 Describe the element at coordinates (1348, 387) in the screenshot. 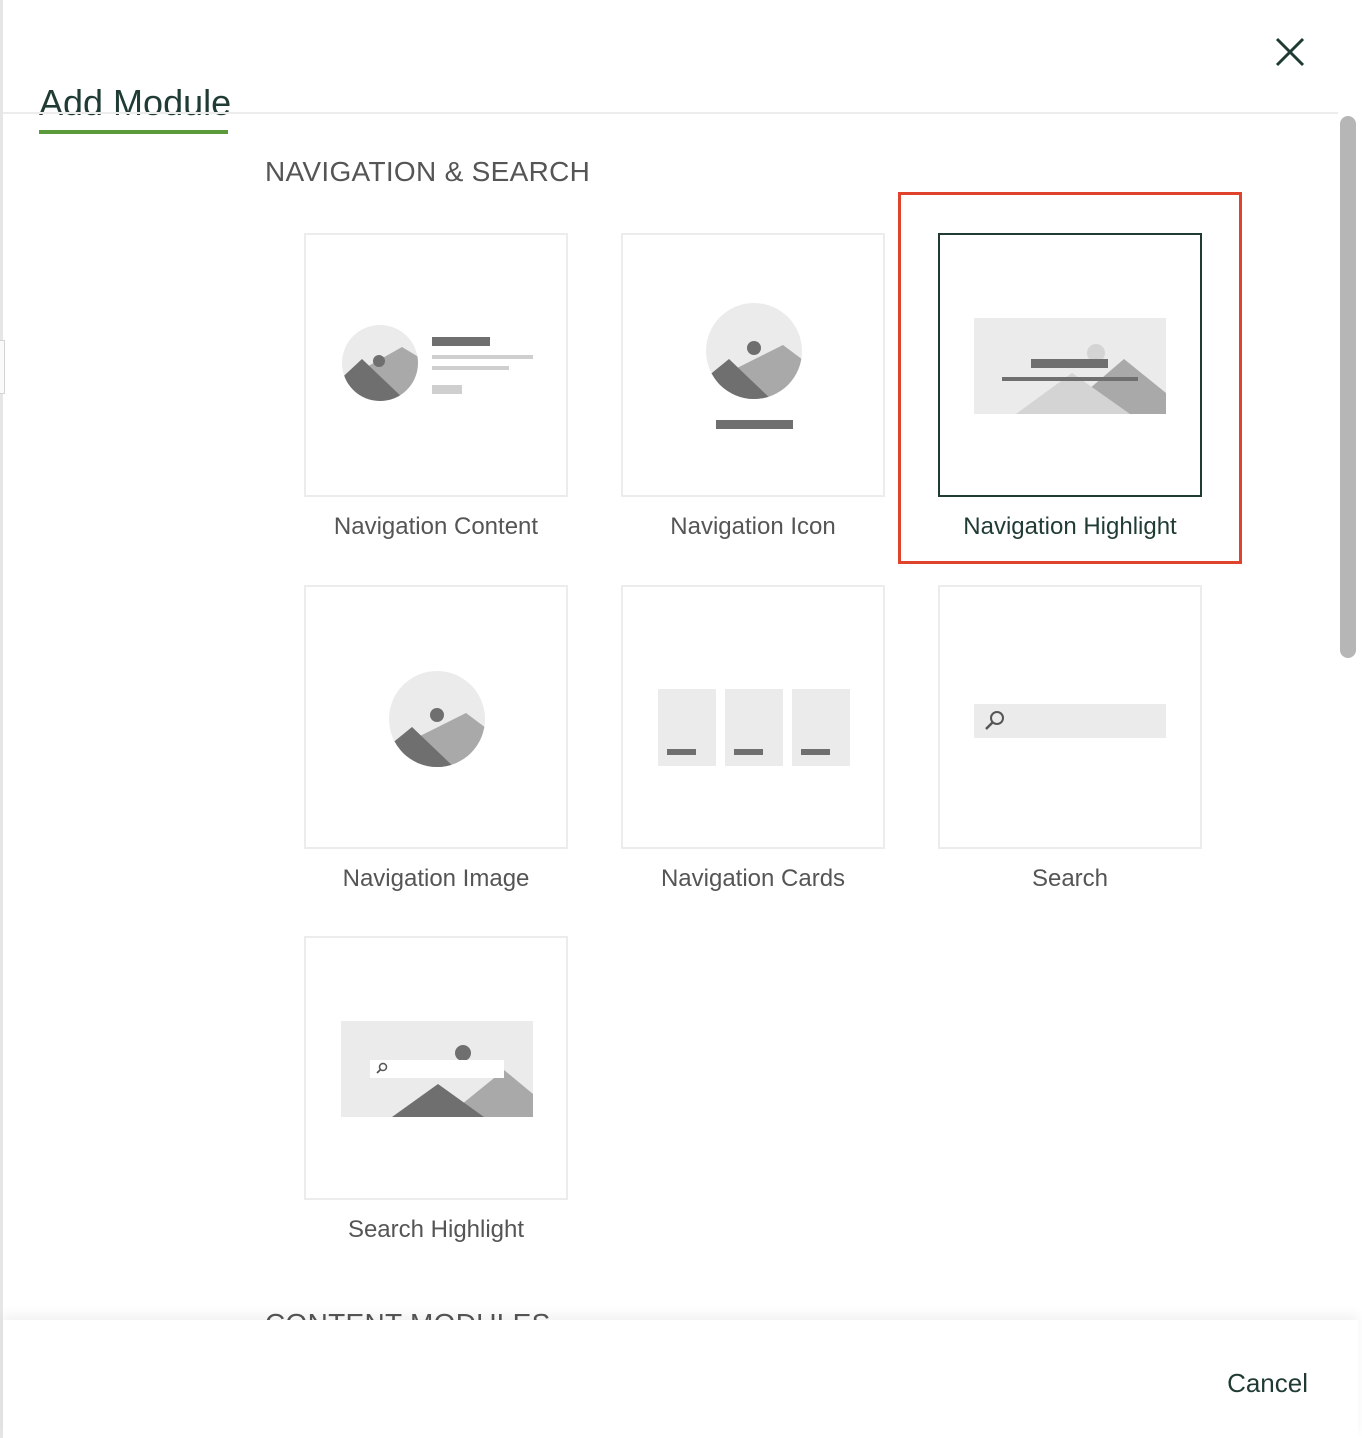

I see `scrollbar-thumb` at that location.